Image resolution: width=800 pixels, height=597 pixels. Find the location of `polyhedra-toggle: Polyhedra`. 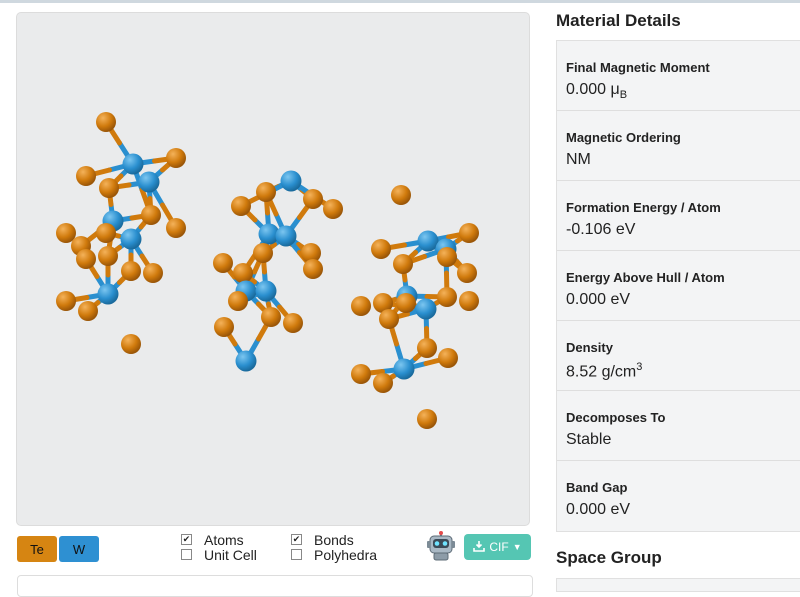

polyhedra-toggle: Polyhedra is located at coordinates (334, 554).